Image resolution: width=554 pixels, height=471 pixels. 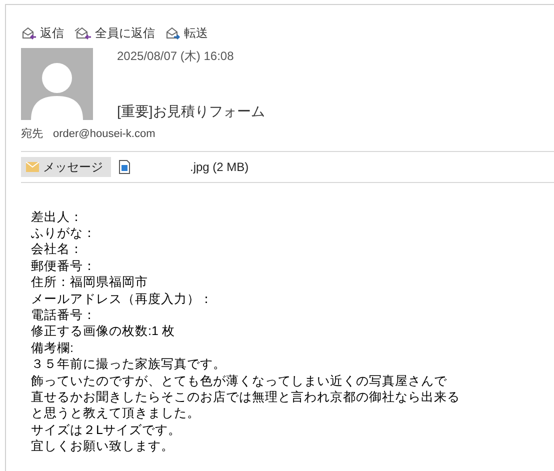 What do you see at coordinates (176, 56) in the screenshot?
I see `sent-date: 2025/08/07 (木) 16:08` at bounding box center [176, 56].